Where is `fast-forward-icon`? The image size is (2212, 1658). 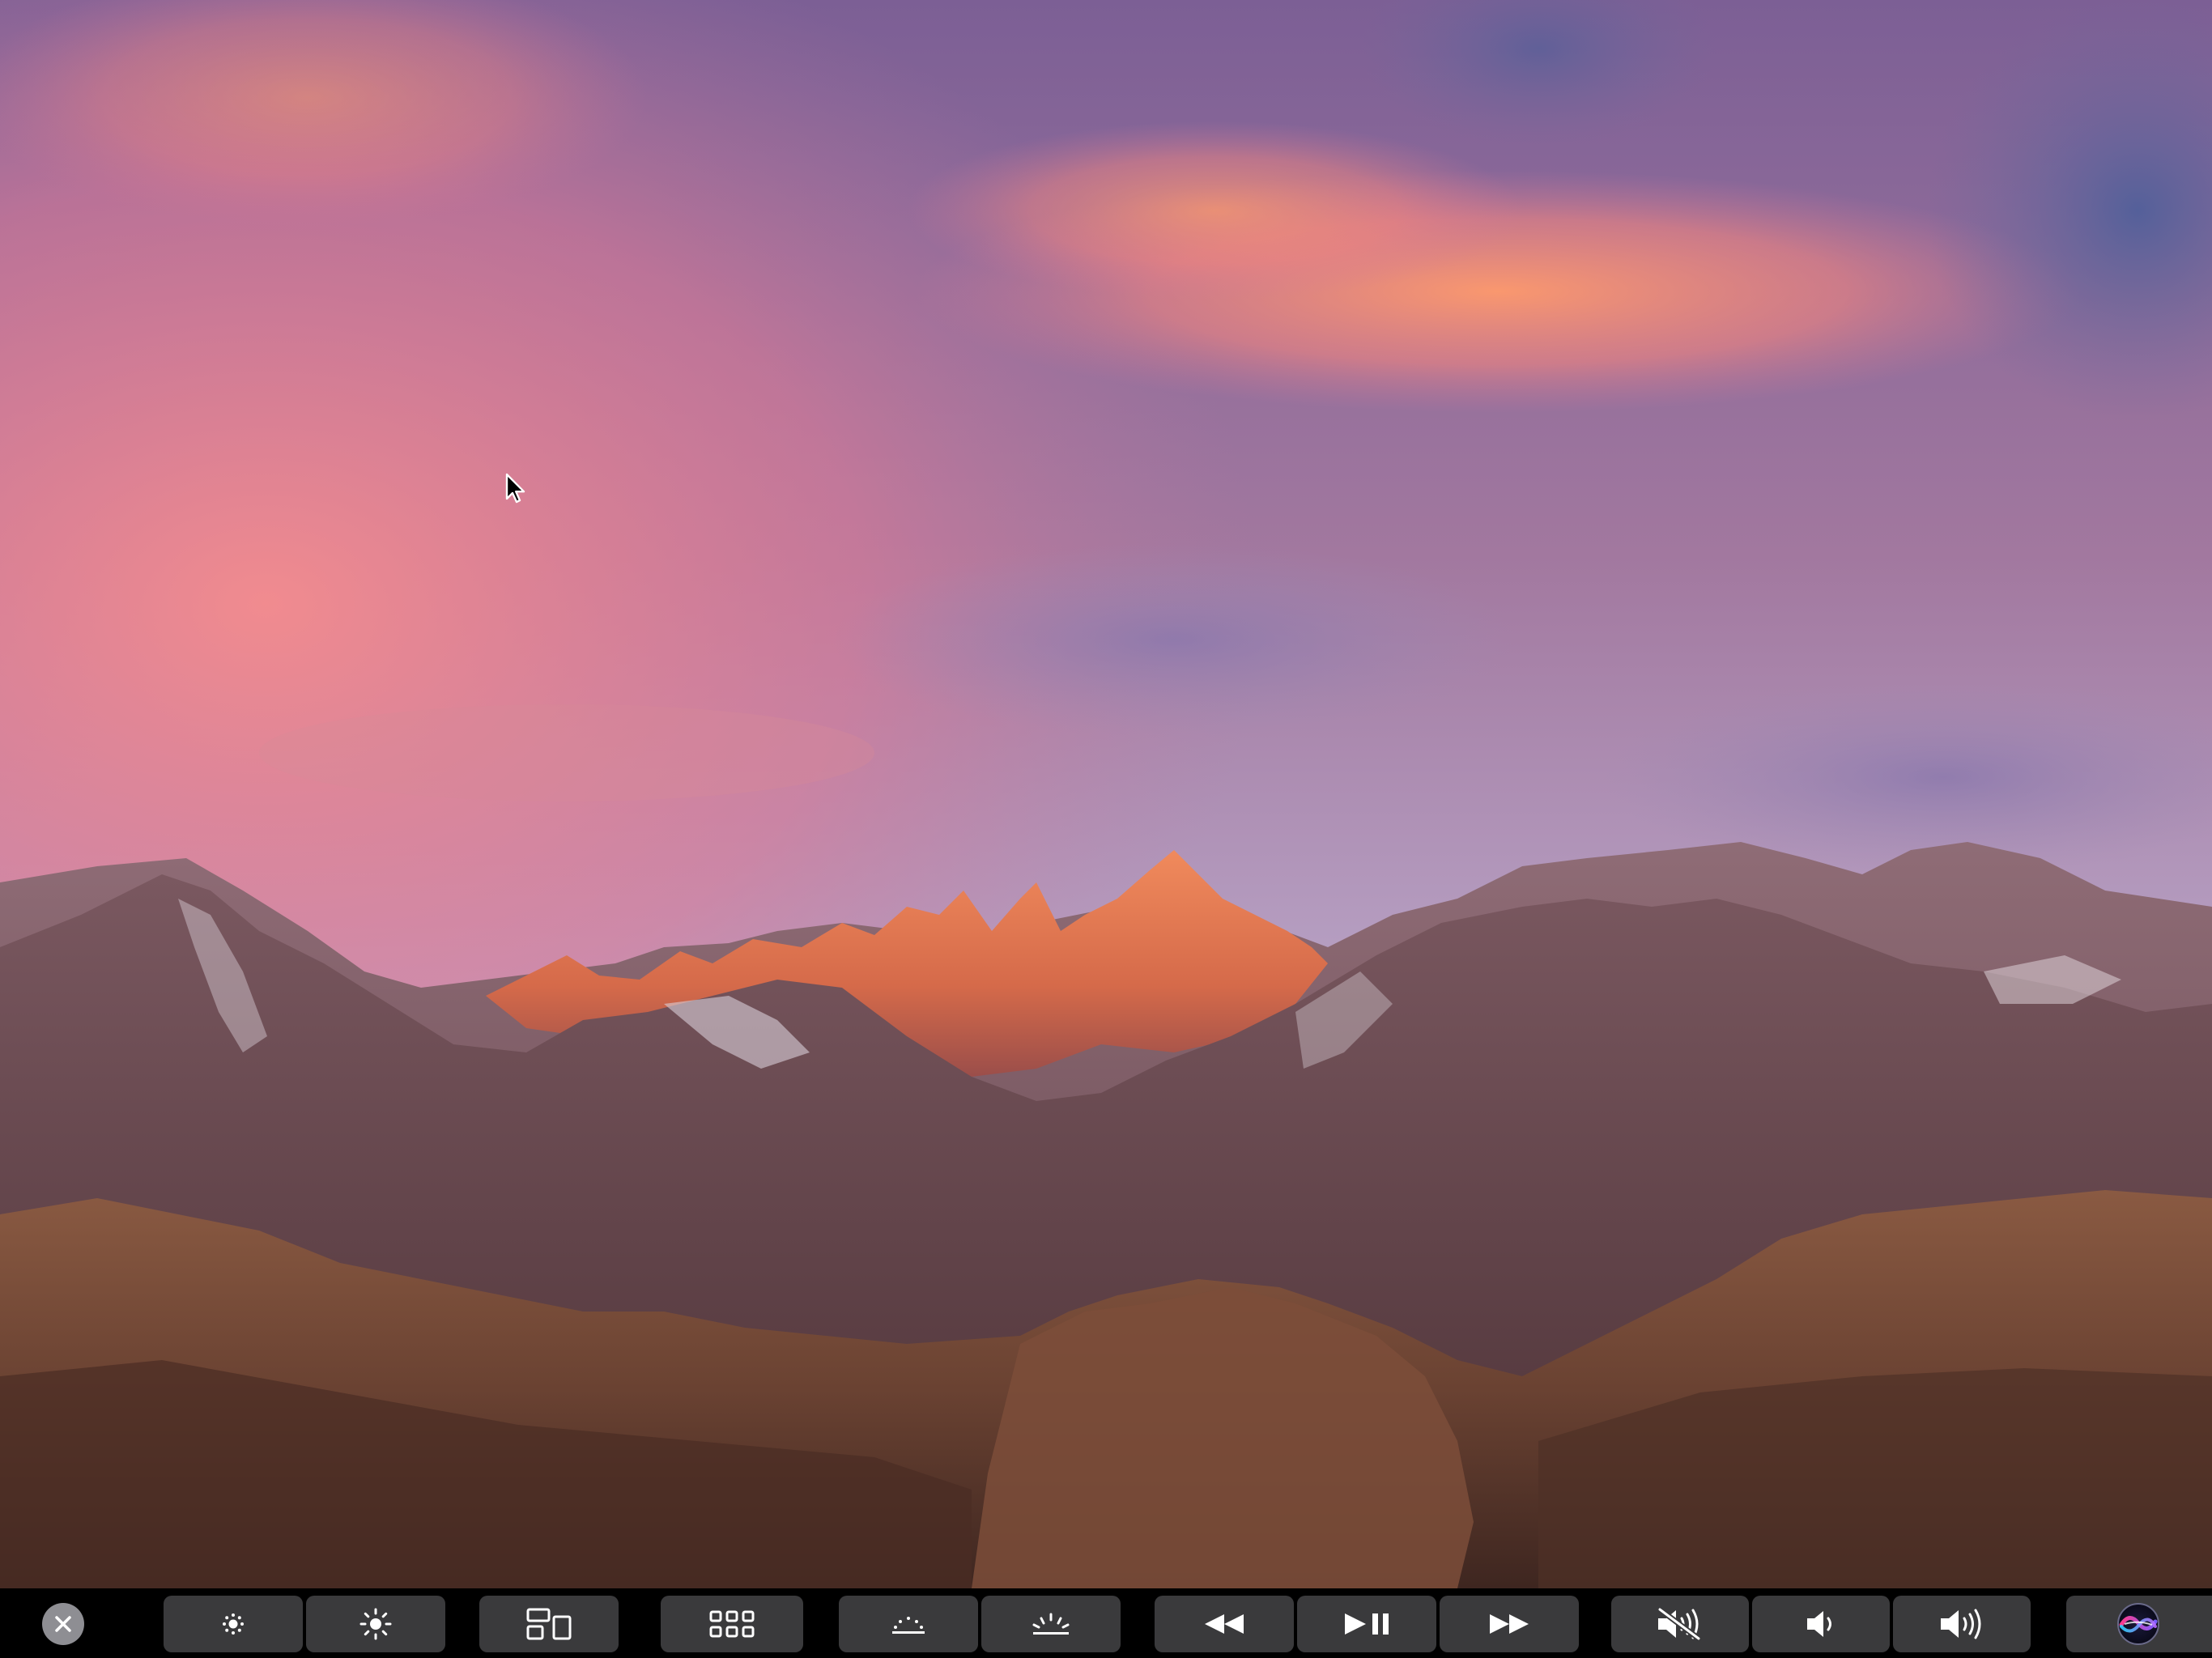 fast-forward-icon is located at coordinates (1510, 1624).